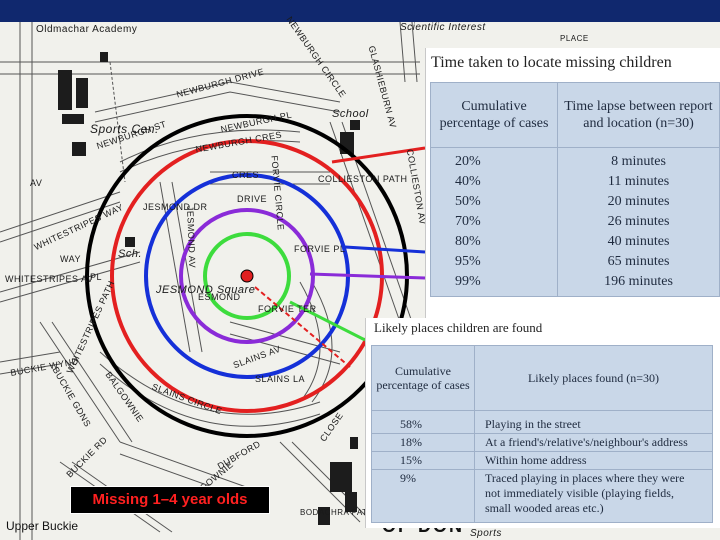  Describe the element at coordinates (360, 11) in the screenshot. I see `slide-top-bar` at that location.